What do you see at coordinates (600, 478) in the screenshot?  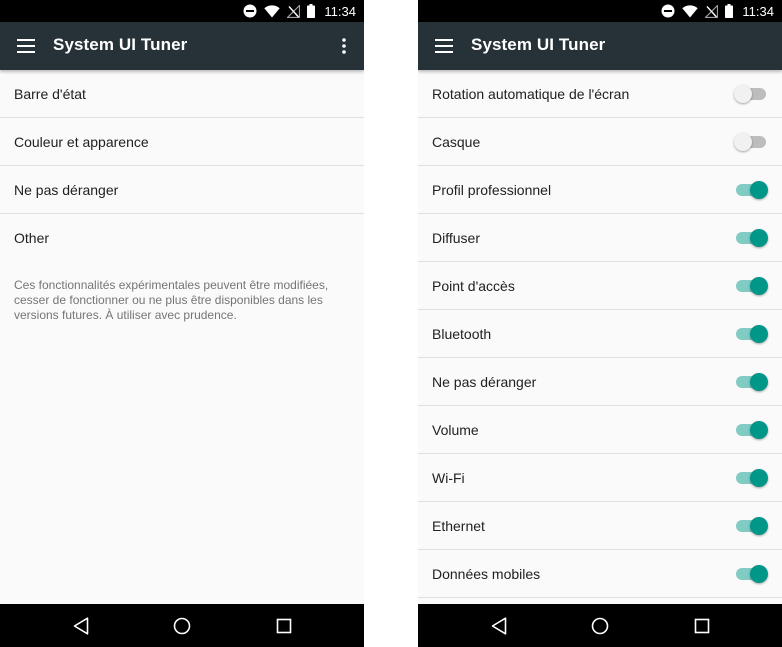 I see `toggle-row-wifi: Wi-Fi` at bounding box center [600, 478].